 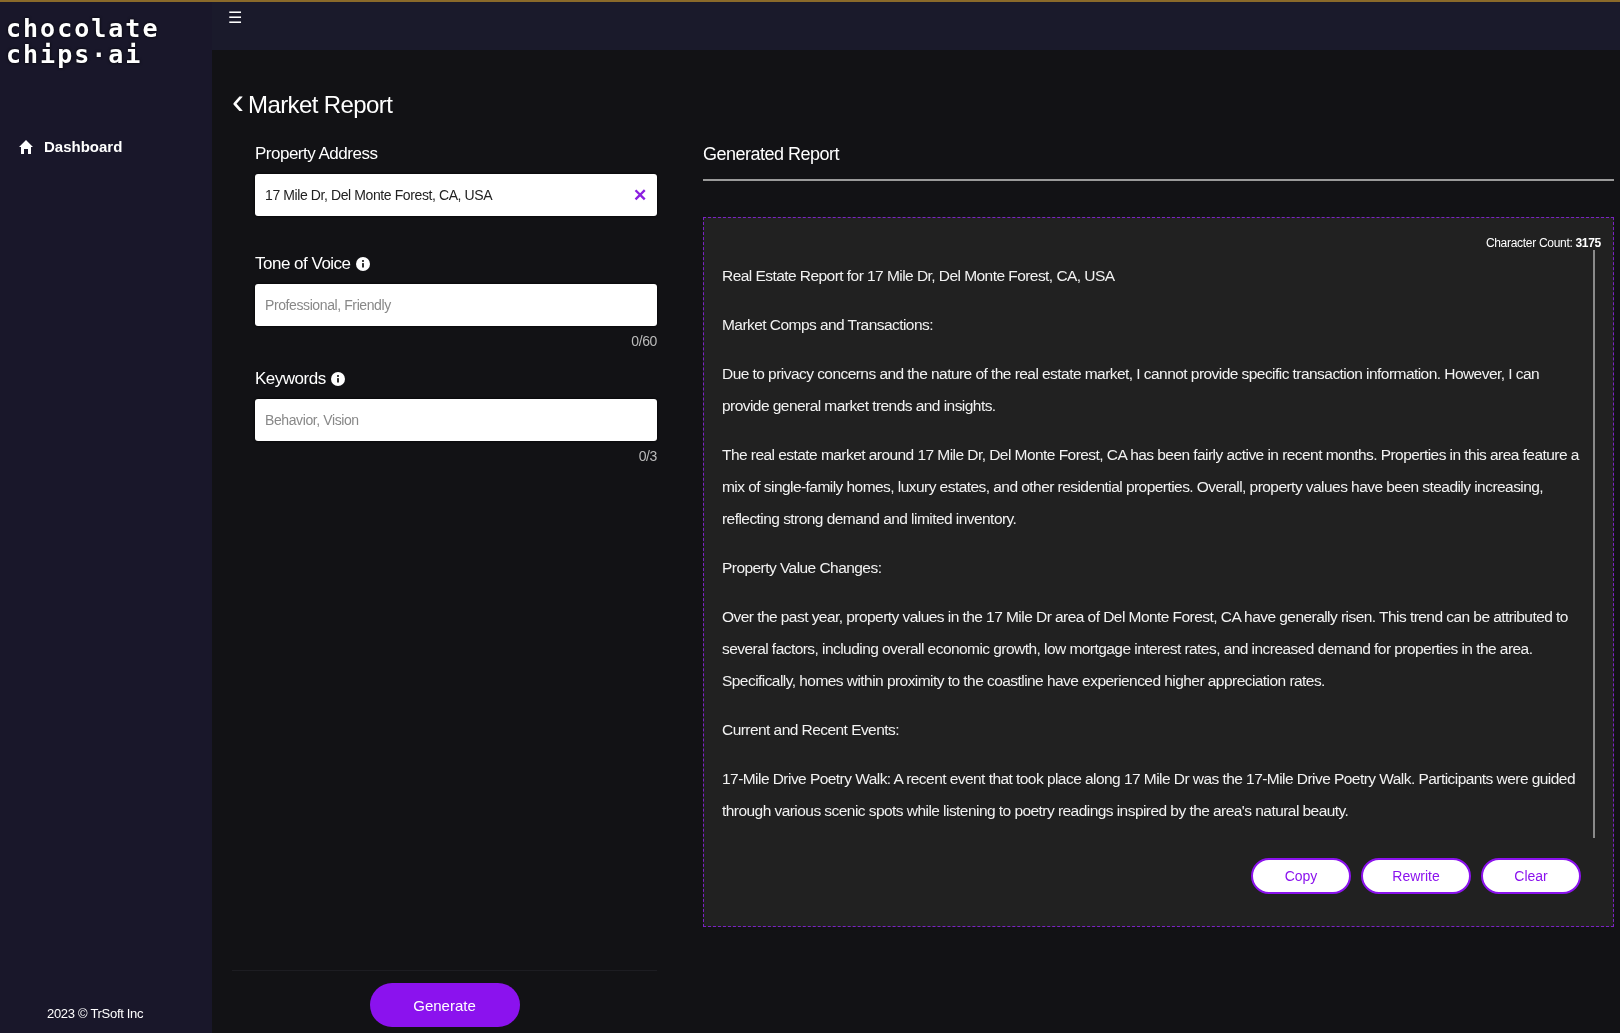 I want to click on copyright-text: 2023 © TrSoft Inc, so click(x=95, y=1013).